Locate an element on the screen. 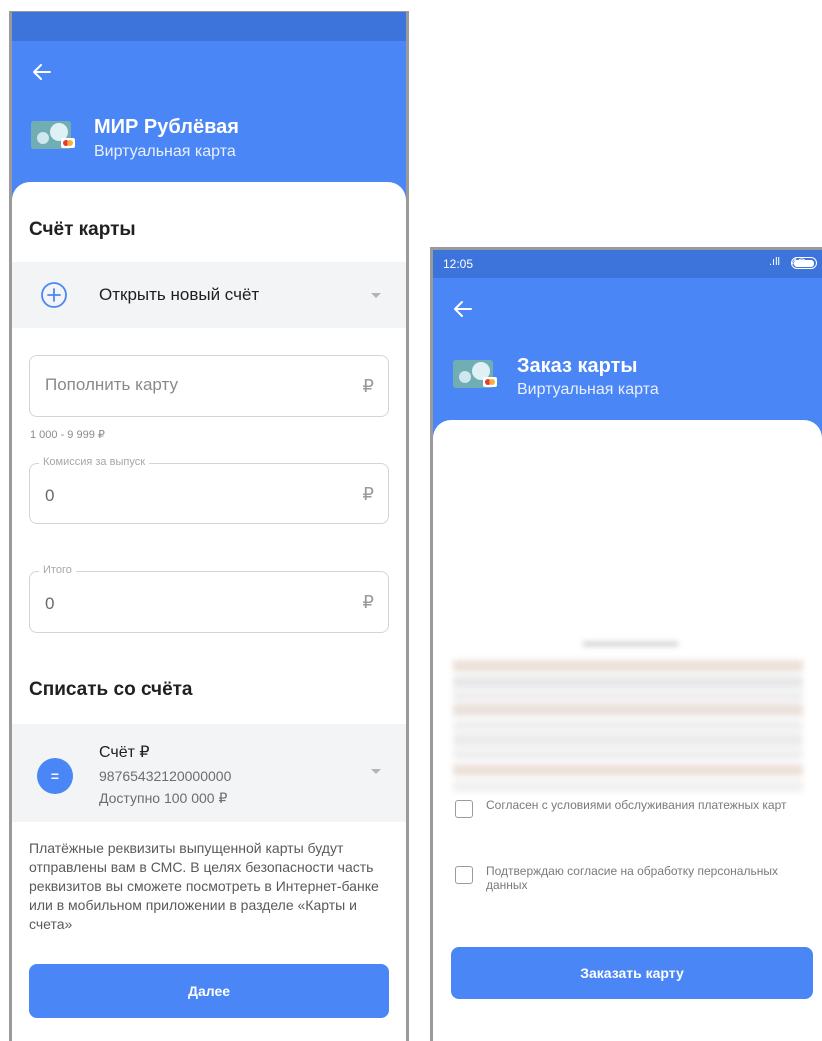 Image resolution: width=822 pixels, height=1041 pixels. top-up-placeholder: Пополнить карту is located at coordinates (111, 384).